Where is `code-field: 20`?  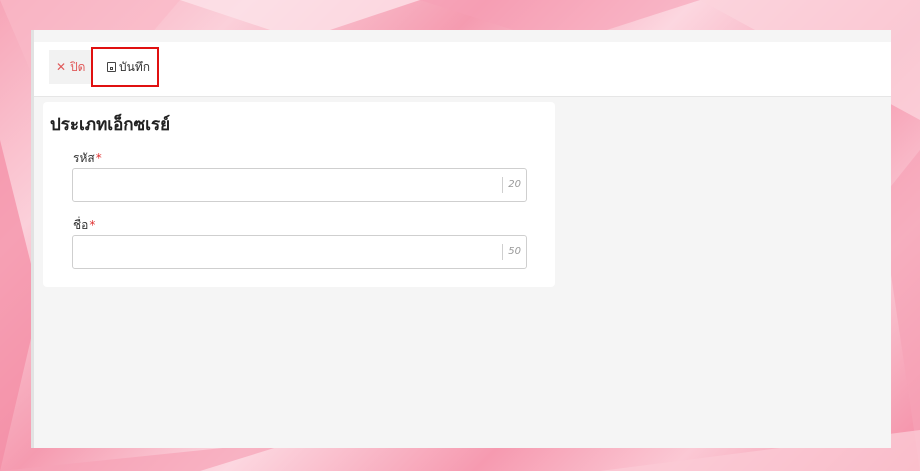
code-field: 20 is located at coordinates (299, 185).